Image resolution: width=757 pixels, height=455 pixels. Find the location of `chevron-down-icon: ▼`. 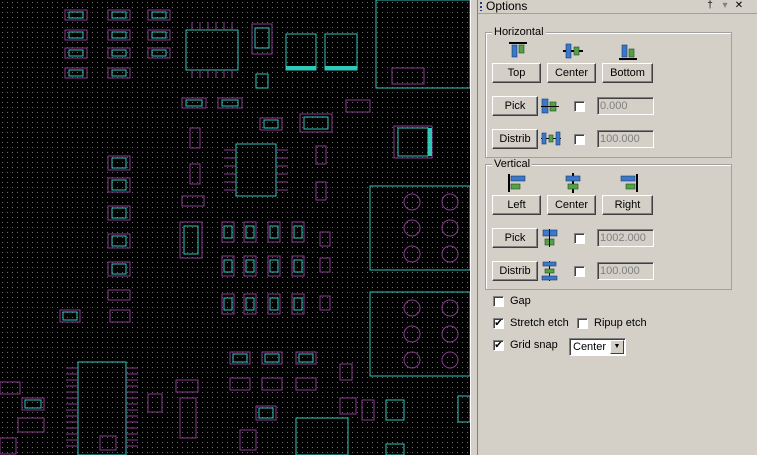

chevron-down-icon: ▼ is located at coordinates (617, 347).